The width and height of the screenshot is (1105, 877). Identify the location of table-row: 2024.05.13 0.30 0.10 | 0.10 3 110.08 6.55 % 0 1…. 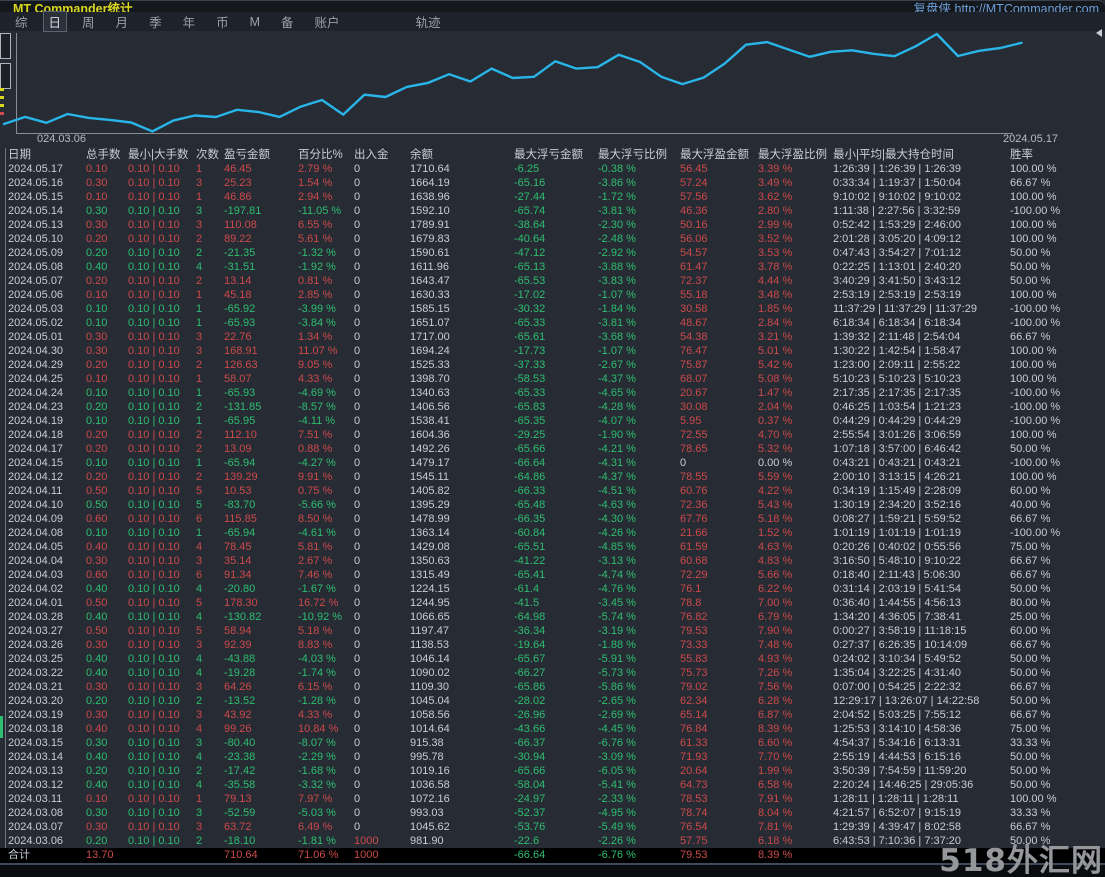
(552, 225).